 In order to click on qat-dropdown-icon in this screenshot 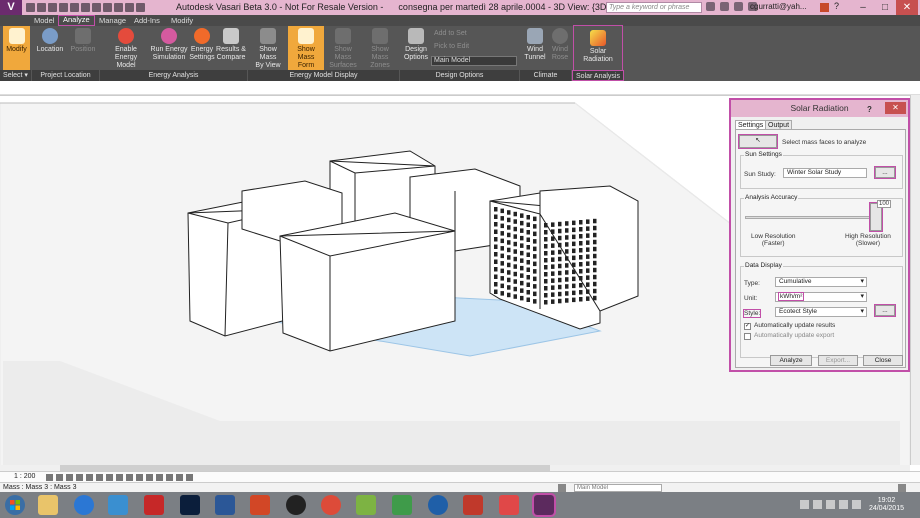, I will do `click(140, 7)`.